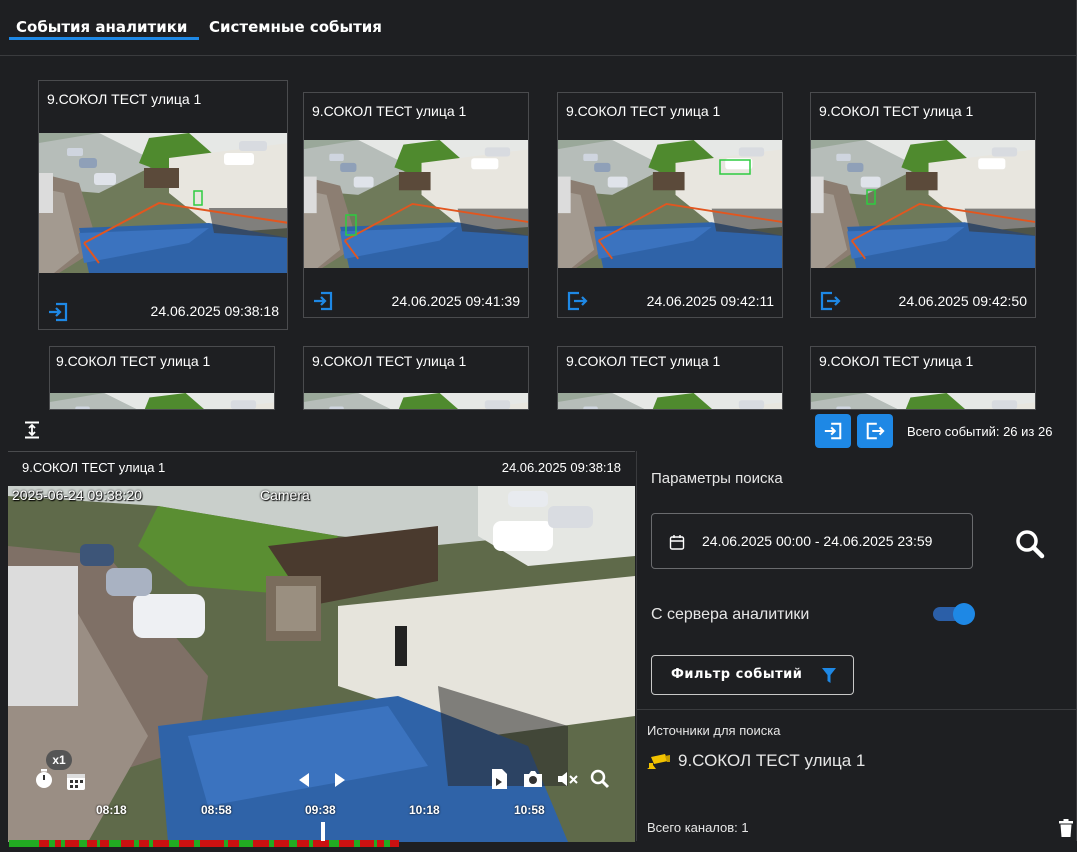 Image resolution: width=1077 pixels, height=852 pixels. I want to click on filter-exit-events-button, so click(875, 431).